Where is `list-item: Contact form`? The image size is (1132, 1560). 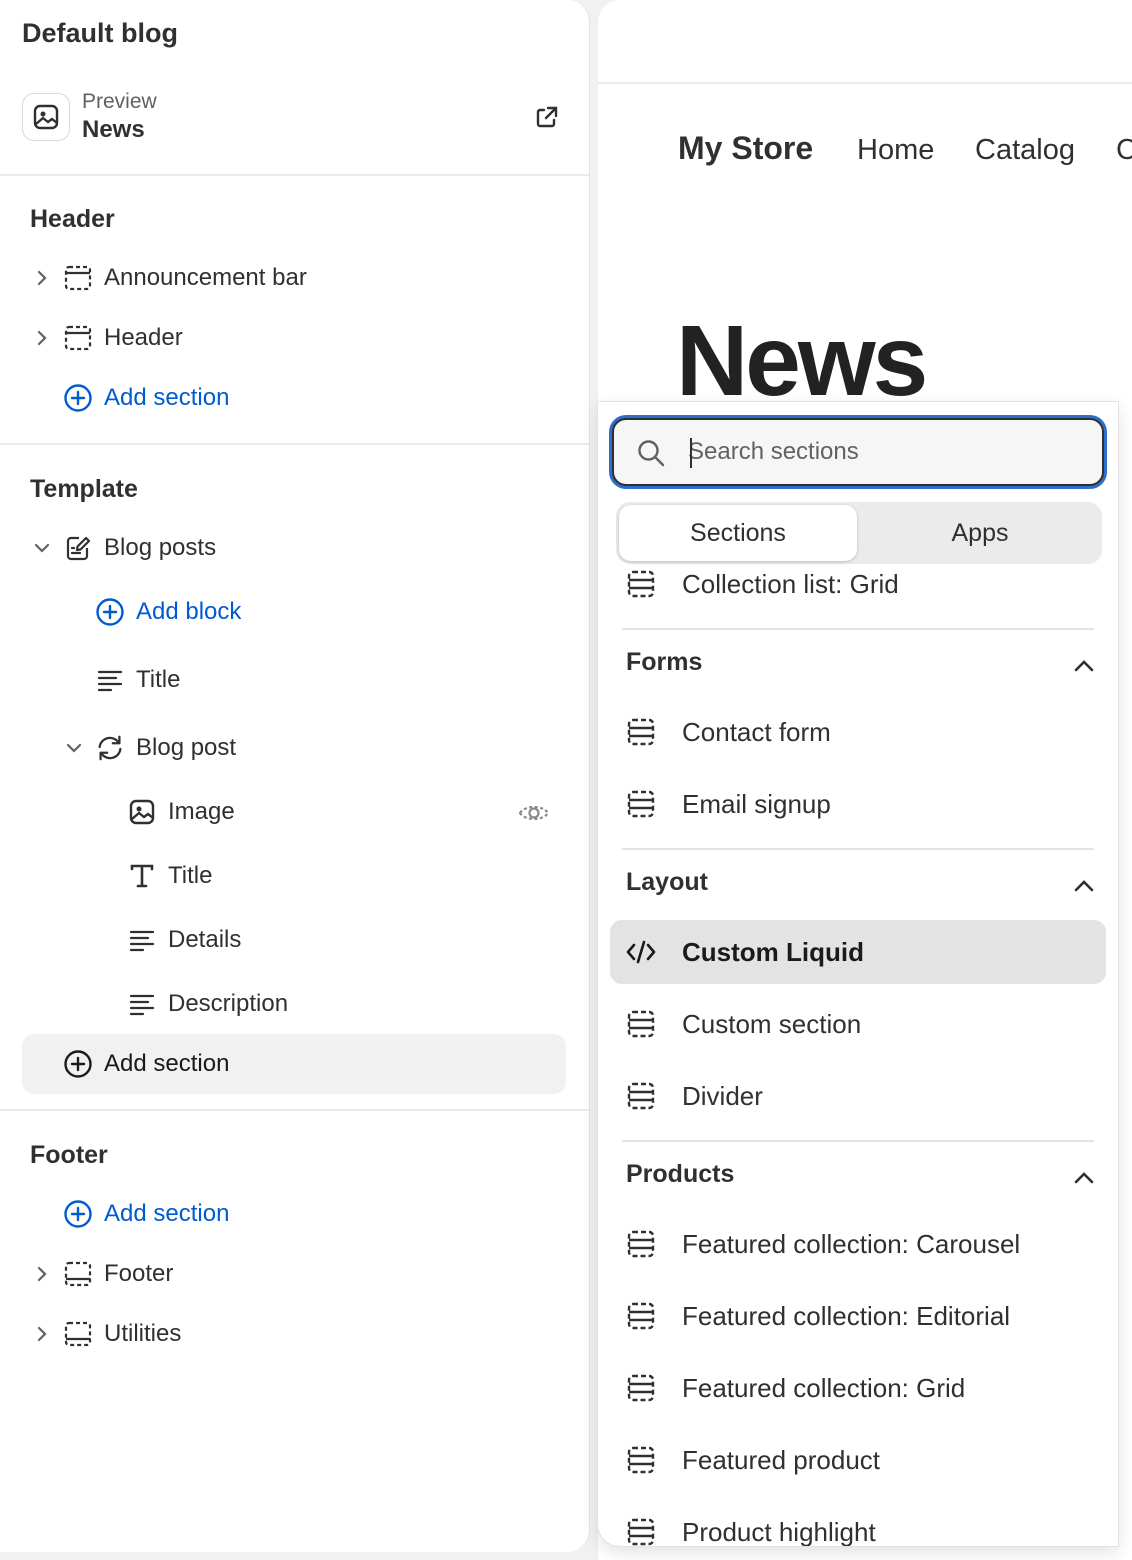 list-item: Contact form is located at coordinates (858, 732).